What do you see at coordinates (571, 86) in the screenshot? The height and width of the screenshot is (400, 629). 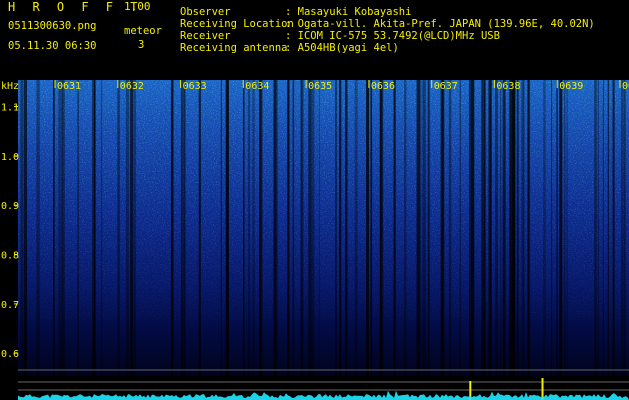 I see `x-tick-label: 0639` at bounding box center [571, 86].